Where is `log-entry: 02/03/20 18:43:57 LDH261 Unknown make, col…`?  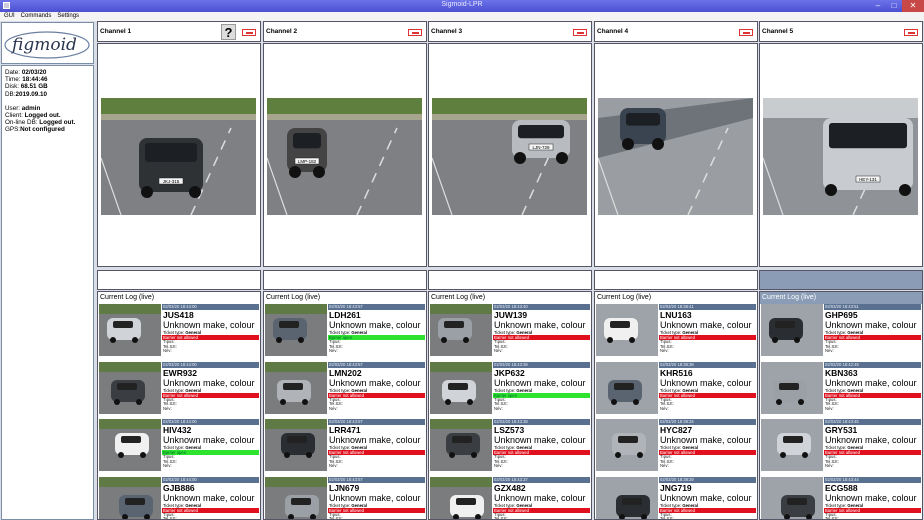
log-entry: 02/03/20 18:43:57 LDH261 Unknown make, col… is located at coordinates (345, 331).